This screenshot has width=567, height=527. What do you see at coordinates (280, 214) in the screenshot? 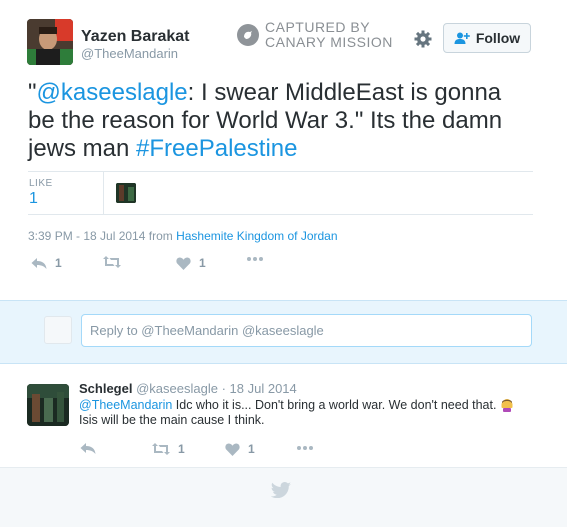
I see `stats-divider-bottom` at bounding box center [280, 214].